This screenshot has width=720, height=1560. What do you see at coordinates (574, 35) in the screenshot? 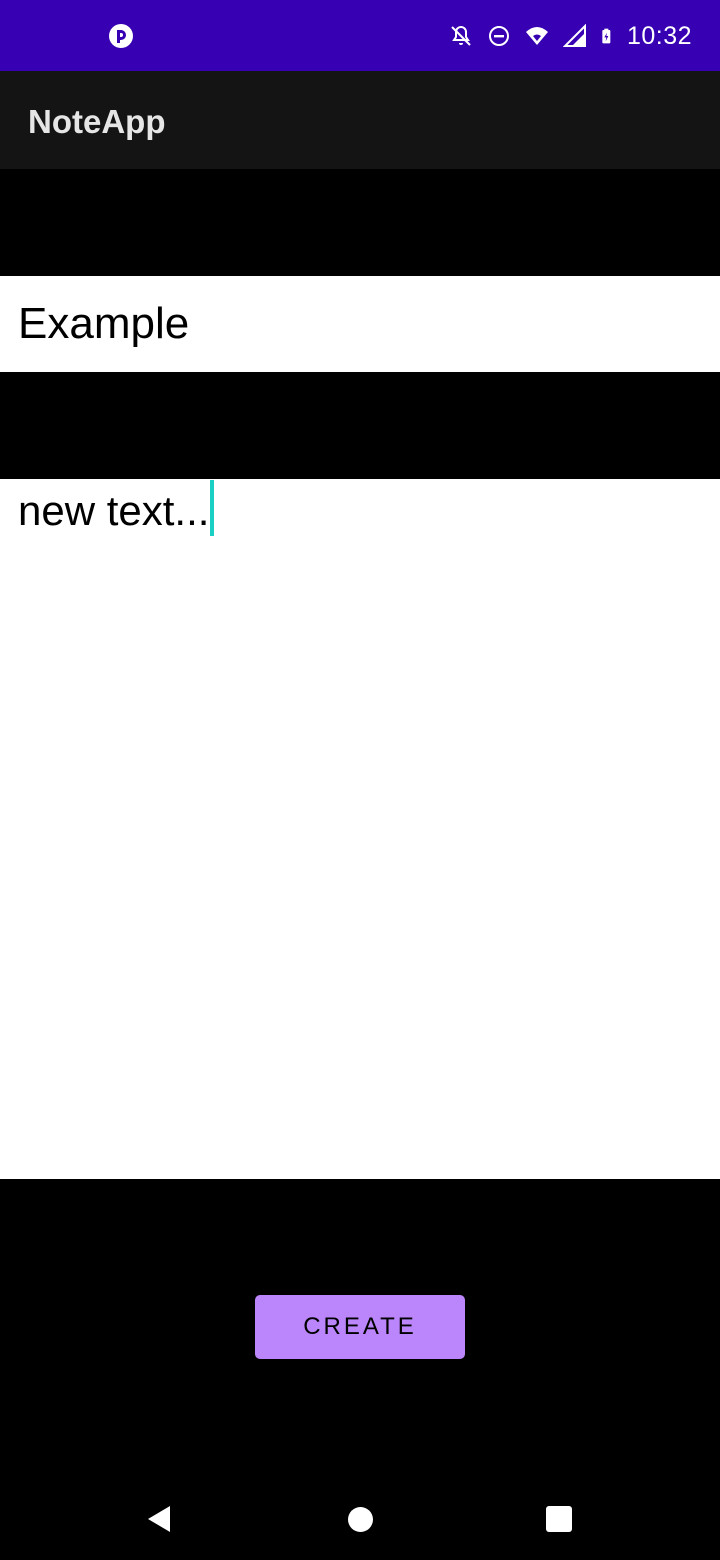
I see `signal-icon` at bounding box center [574, 35].